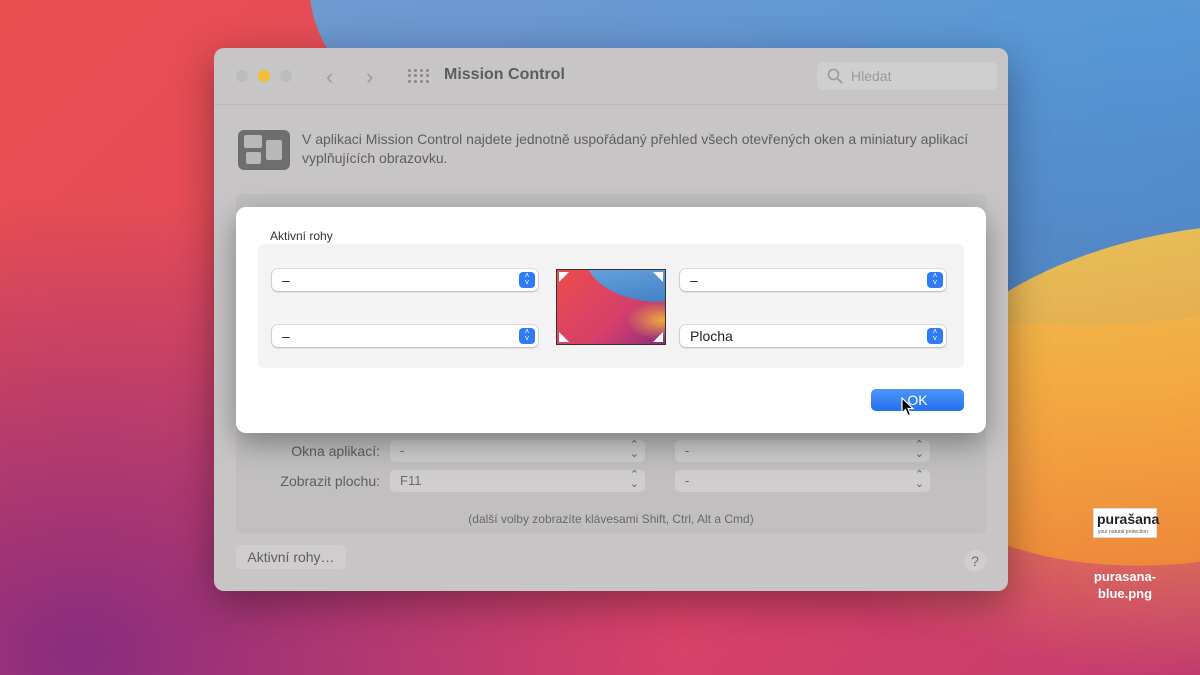  What do you see at coordinates (301, 236) in the screenshot?
I see `sheet-title: Aktivní rohy` at bounding box center [301, 236].